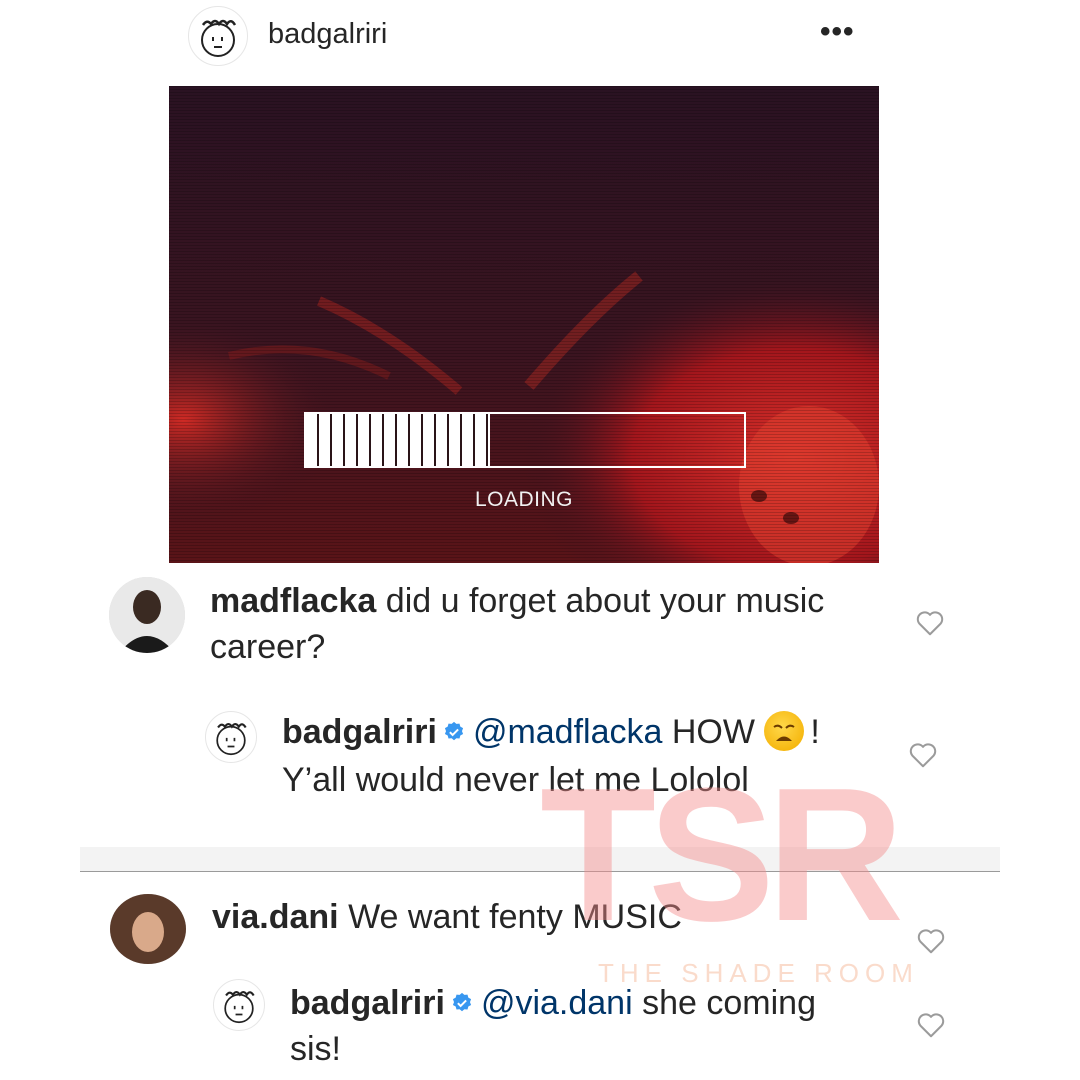 This screenshot has width=1080, height=1080. What do you see at coordinates (293, 601) in the screenshot?
I see `comment-username: madflacka` at bounding box center [293, 601].